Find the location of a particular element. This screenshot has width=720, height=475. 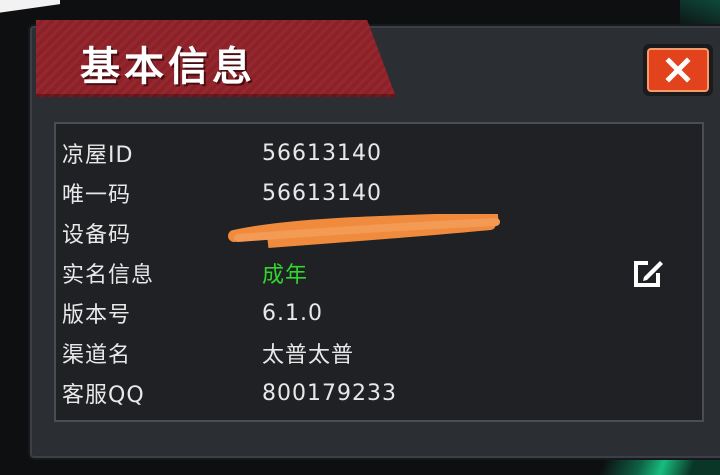

info-row-real-name: 实名信息 成年 is located at coordinates (362, 273).